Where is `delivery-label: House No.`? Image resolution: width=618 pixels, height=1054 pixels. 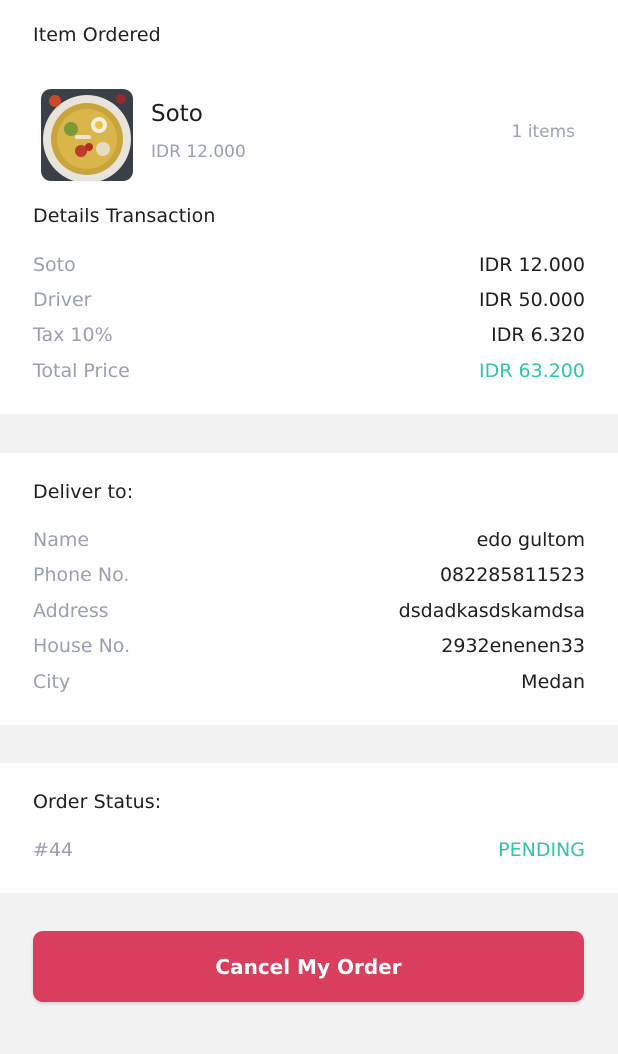
delivery-label: House No. is located at coordinates (82, 646).